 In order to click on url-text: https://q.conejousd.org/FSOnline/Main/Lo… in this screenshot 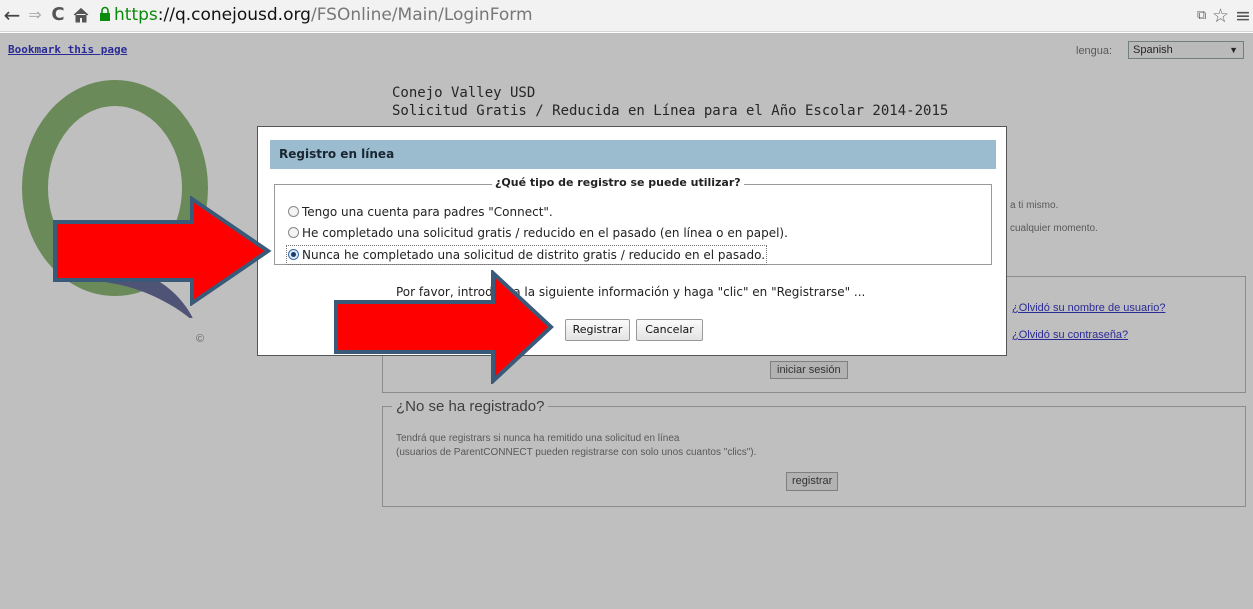, I will do `click(323, 15)`.